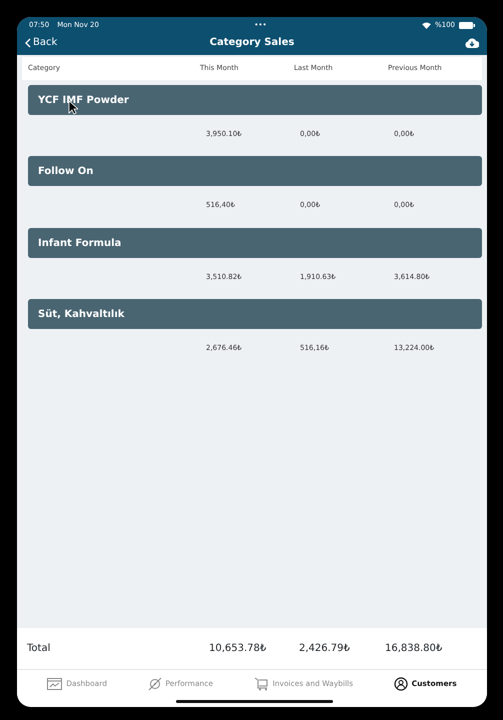  I want to click on cloud-download-icon, so click(472, 42).